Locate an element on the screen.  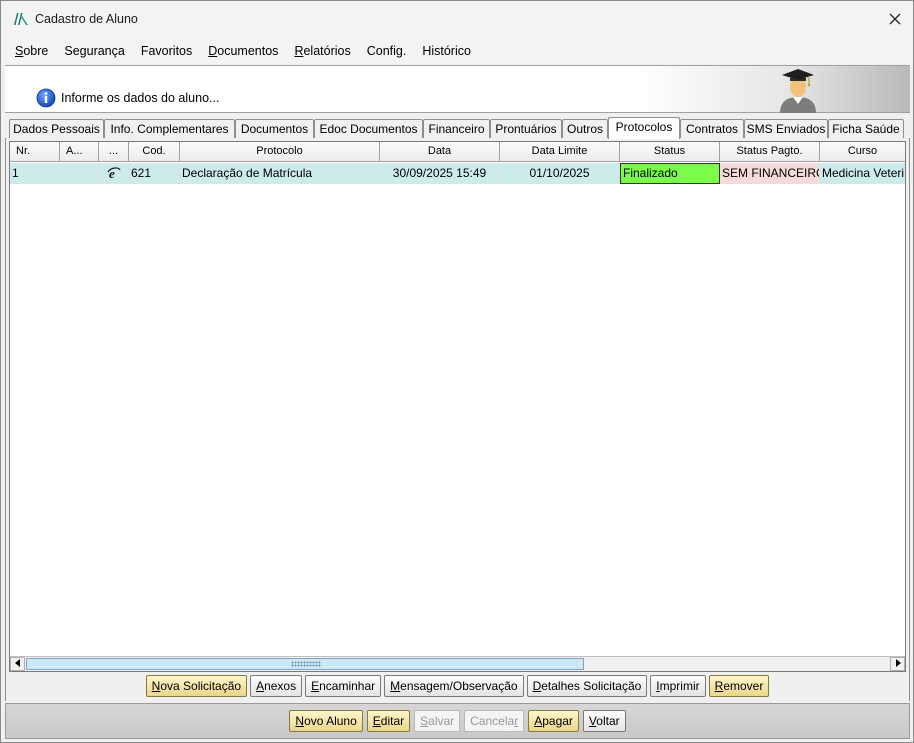
voltar-button: Voltar is located at coordinates (604, 721).